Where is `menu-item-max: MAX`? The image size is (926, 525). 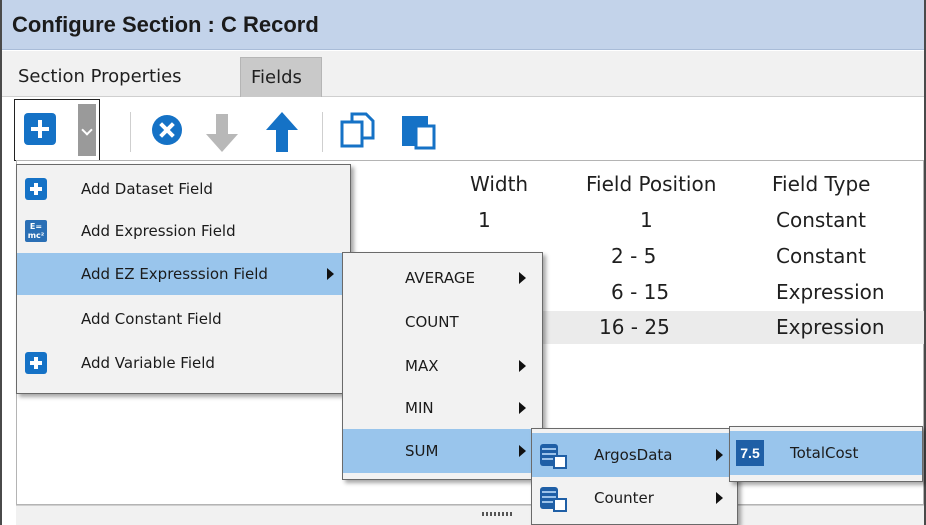
menu-item-max: MAX is located at coordinates (442, 366).